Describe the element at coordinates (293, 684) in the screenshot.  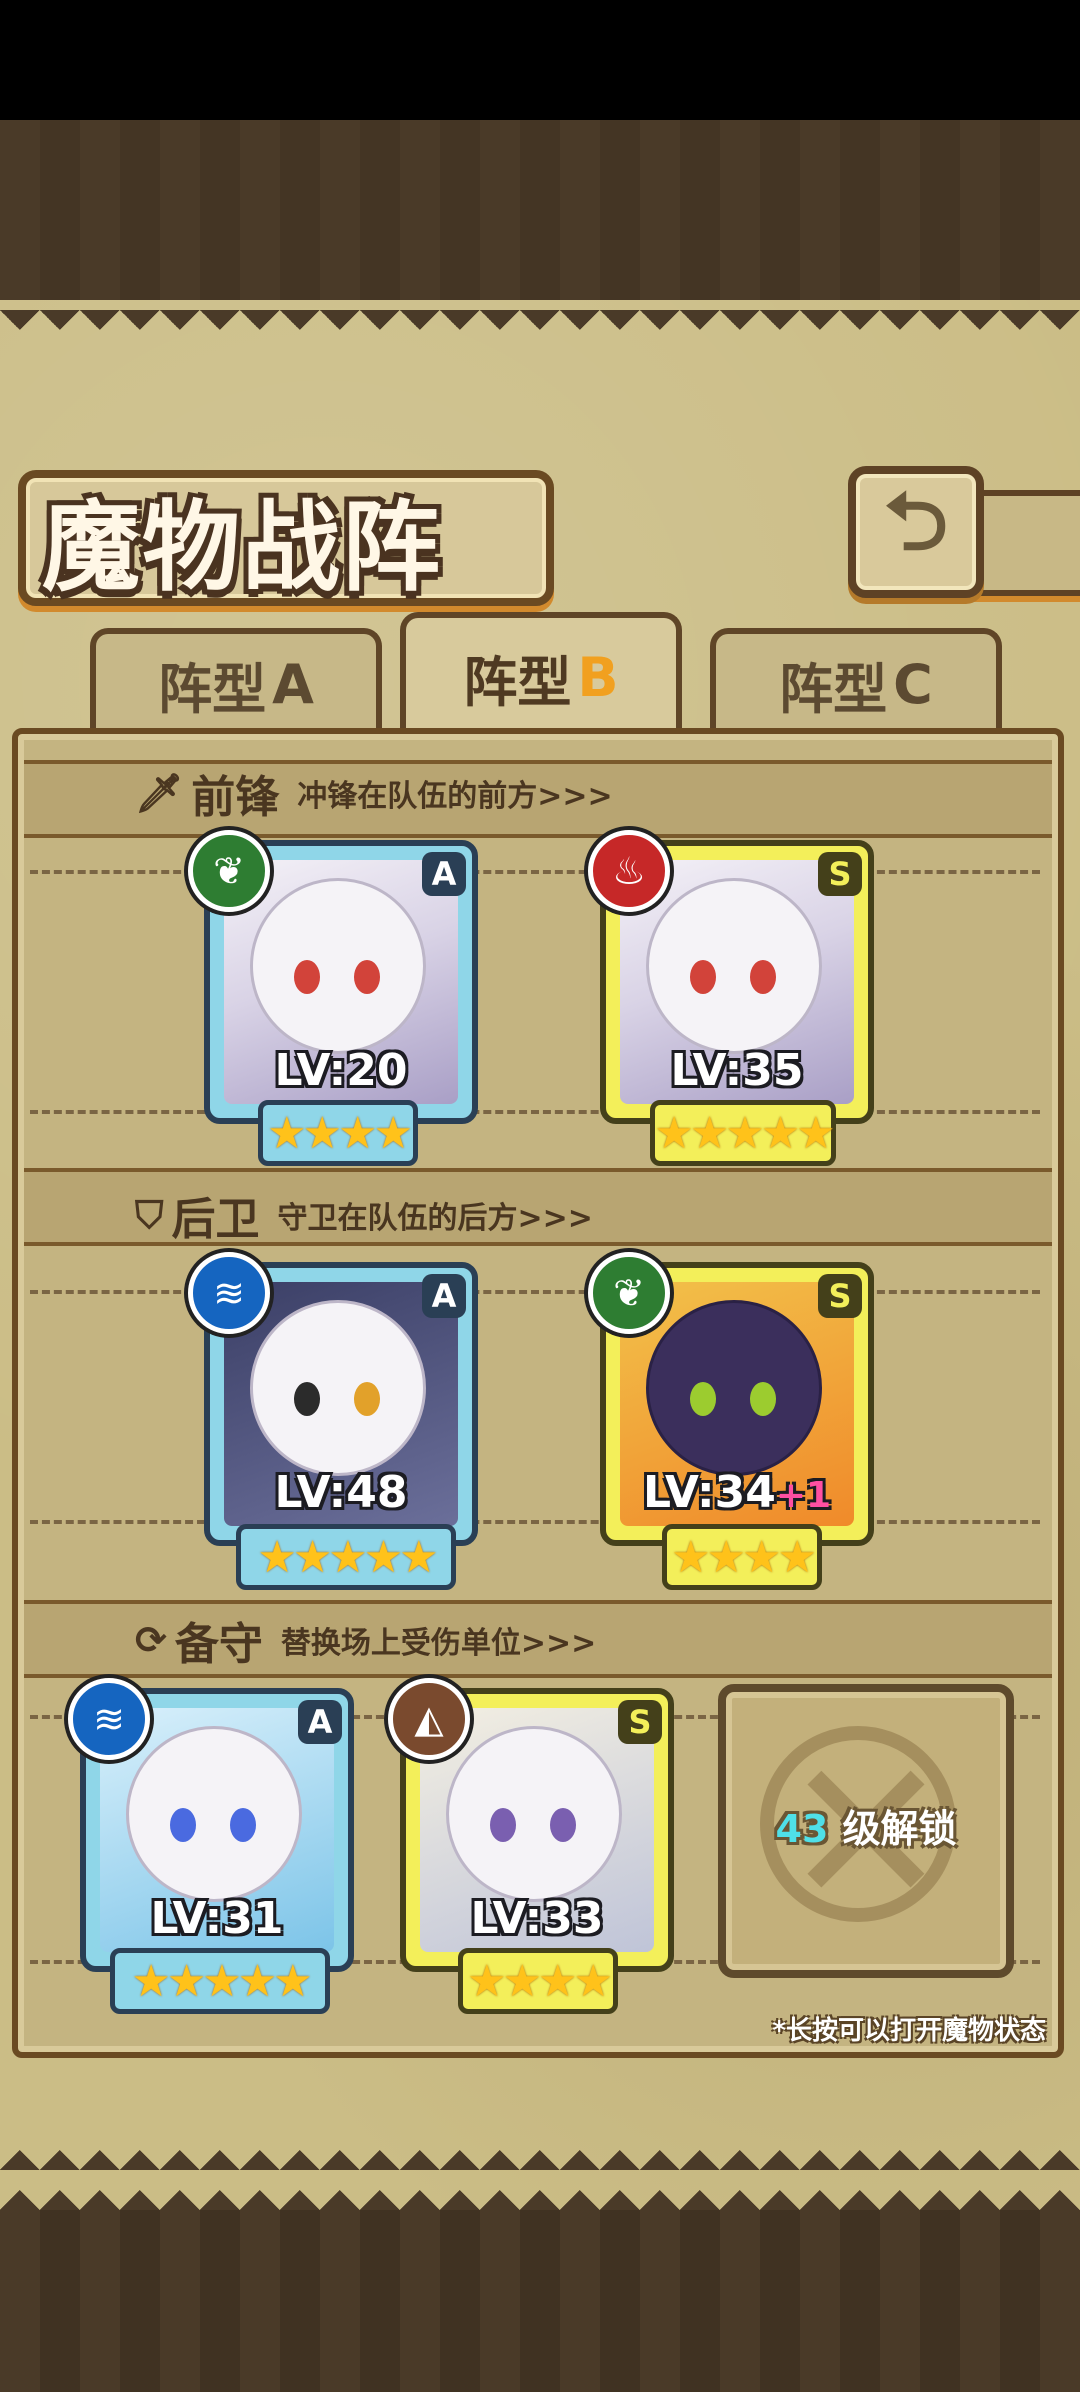
I see `tab-suffix: A` at that location.